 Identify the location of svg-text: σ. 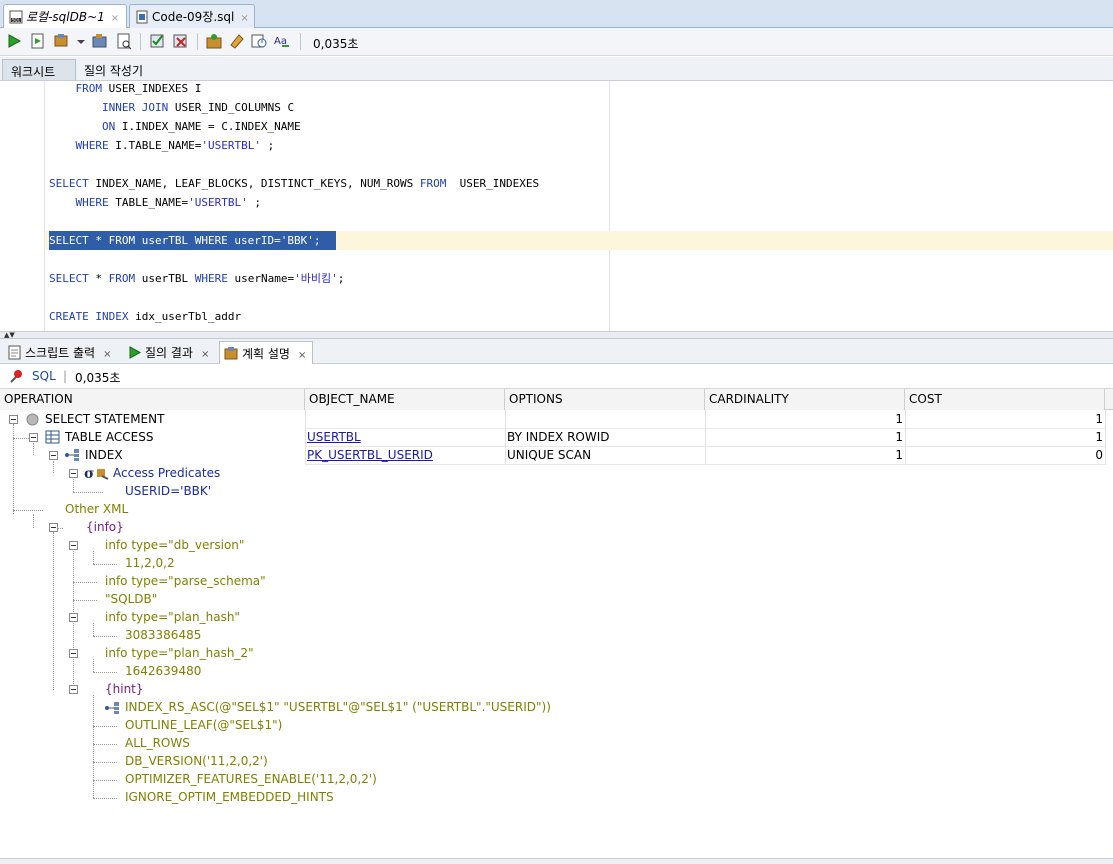
(89, 473).